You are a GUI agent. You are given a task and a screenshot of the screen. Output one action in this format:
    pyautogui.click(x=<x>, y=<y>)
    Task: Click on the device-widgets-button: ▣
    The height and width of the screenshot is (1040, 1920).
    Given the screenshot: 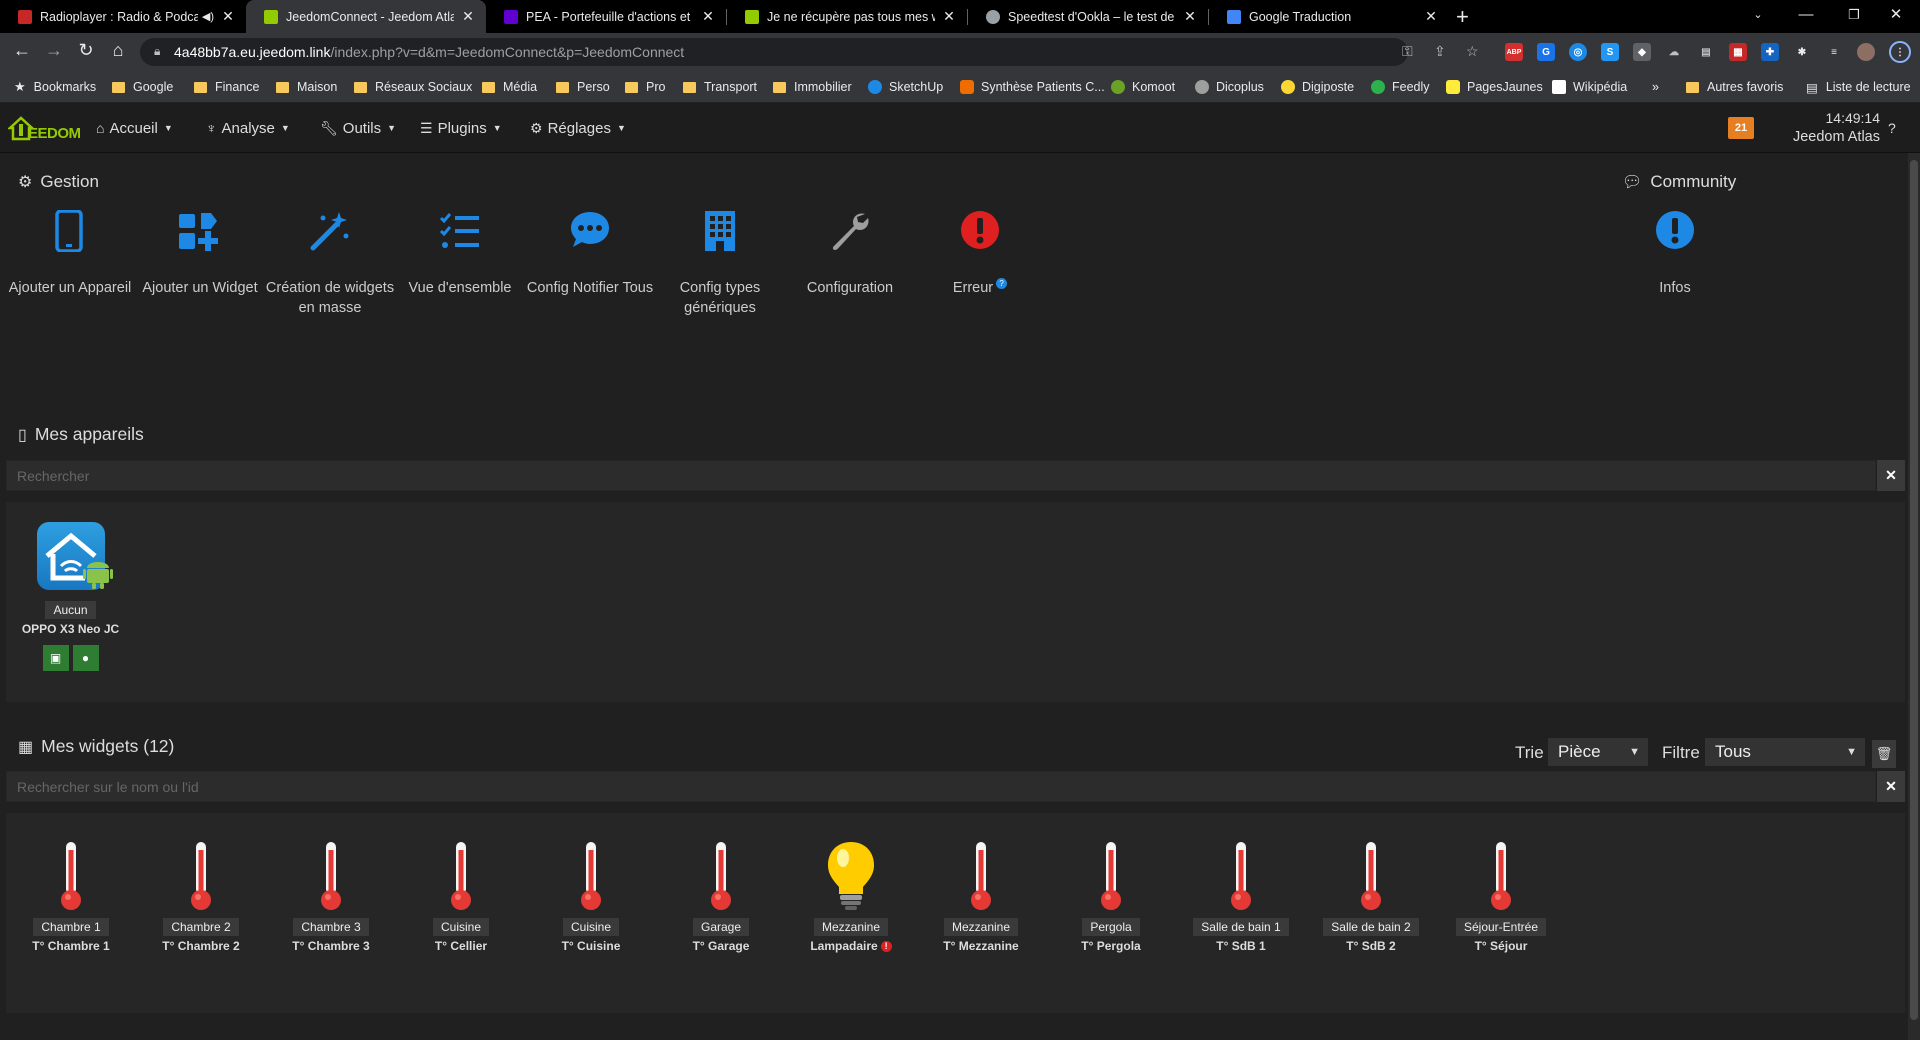 What is the action you would take?
    pyautogui.click(x=55, y=658)
    